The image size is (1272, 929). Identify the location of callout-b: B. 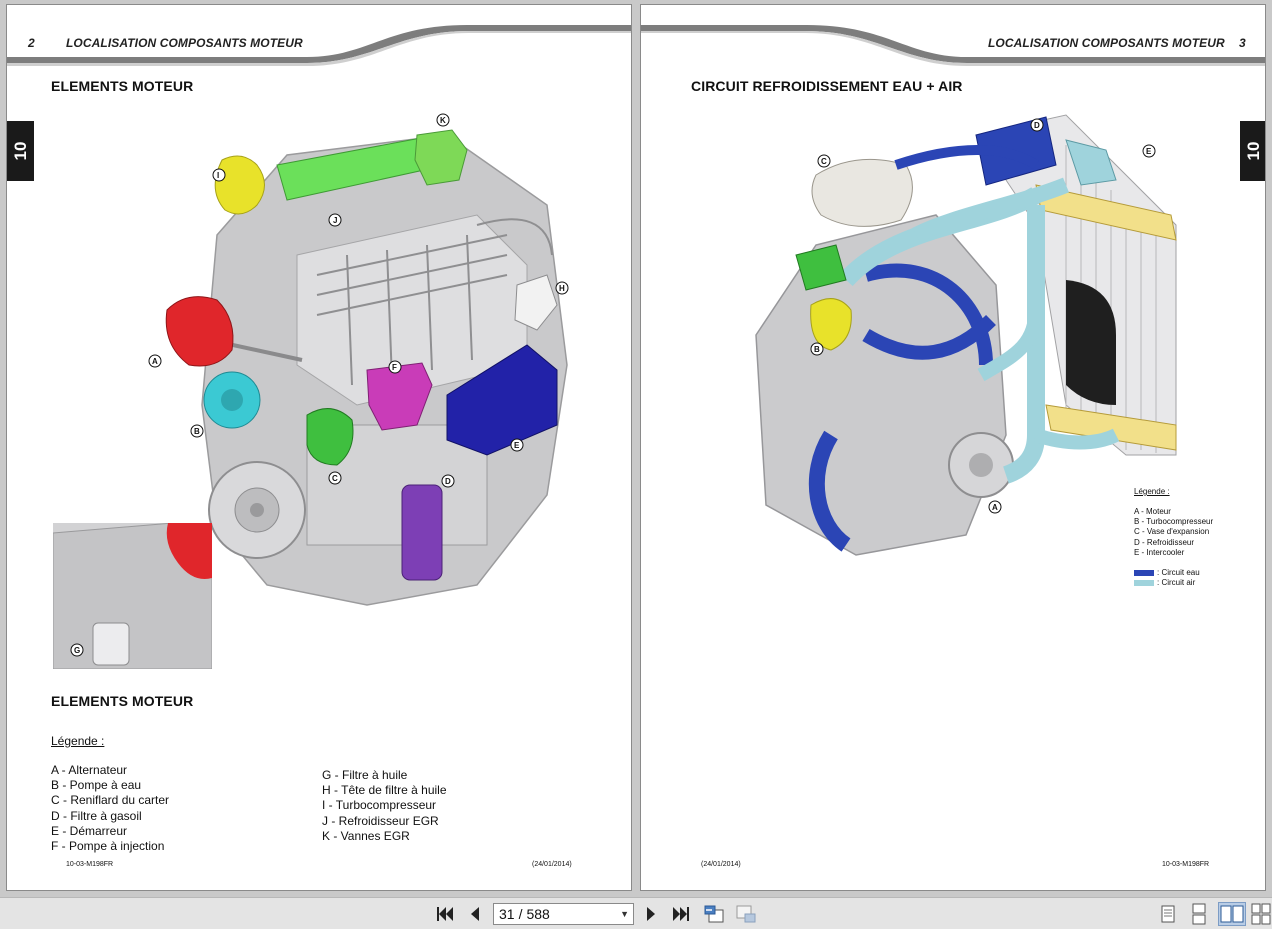
(197, 431).